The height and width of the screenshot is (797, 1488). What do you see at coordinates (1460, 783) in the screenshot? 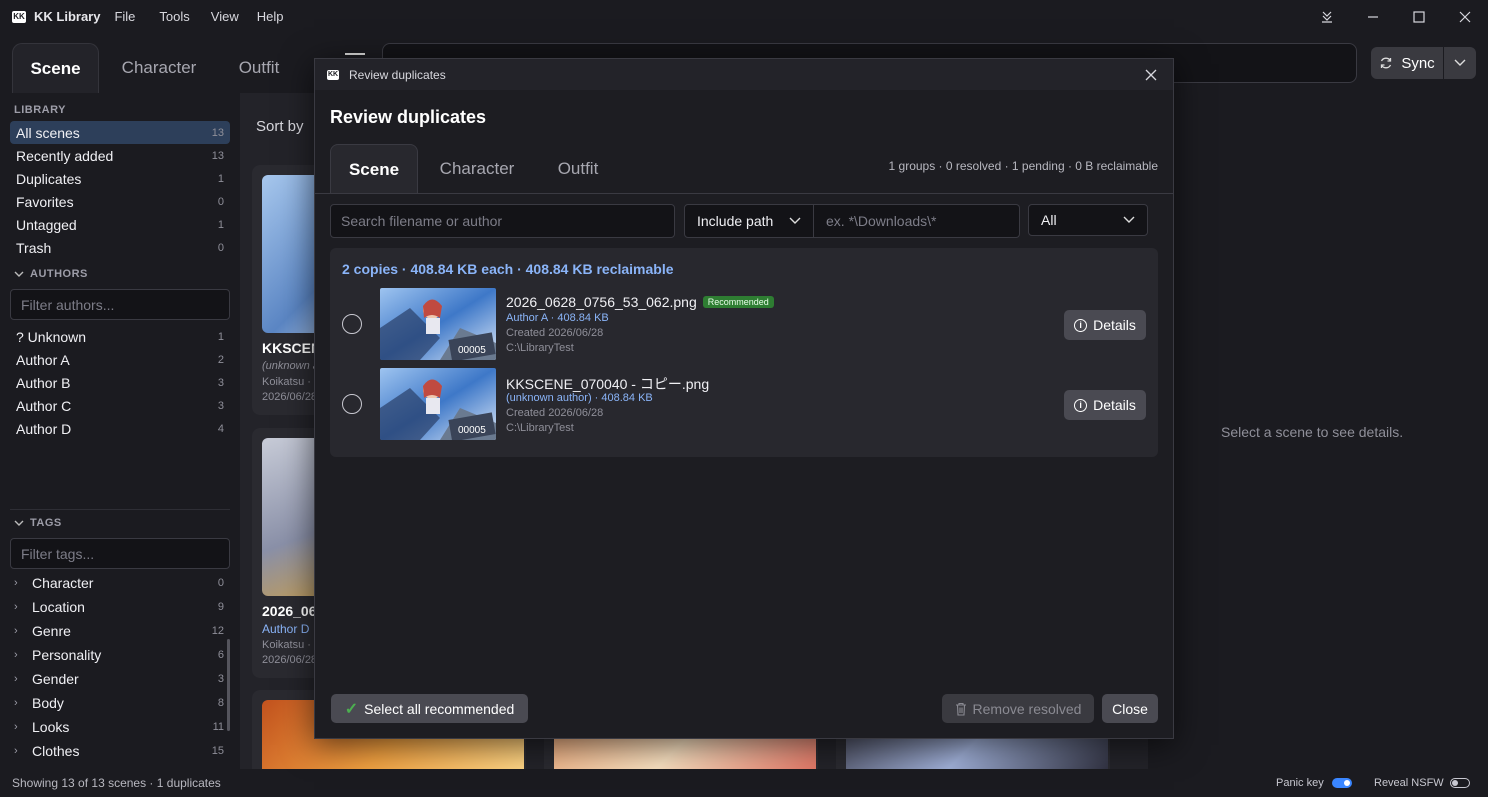
I see `reveal-nsfw-toggle` at bounding box center [1460, 783].